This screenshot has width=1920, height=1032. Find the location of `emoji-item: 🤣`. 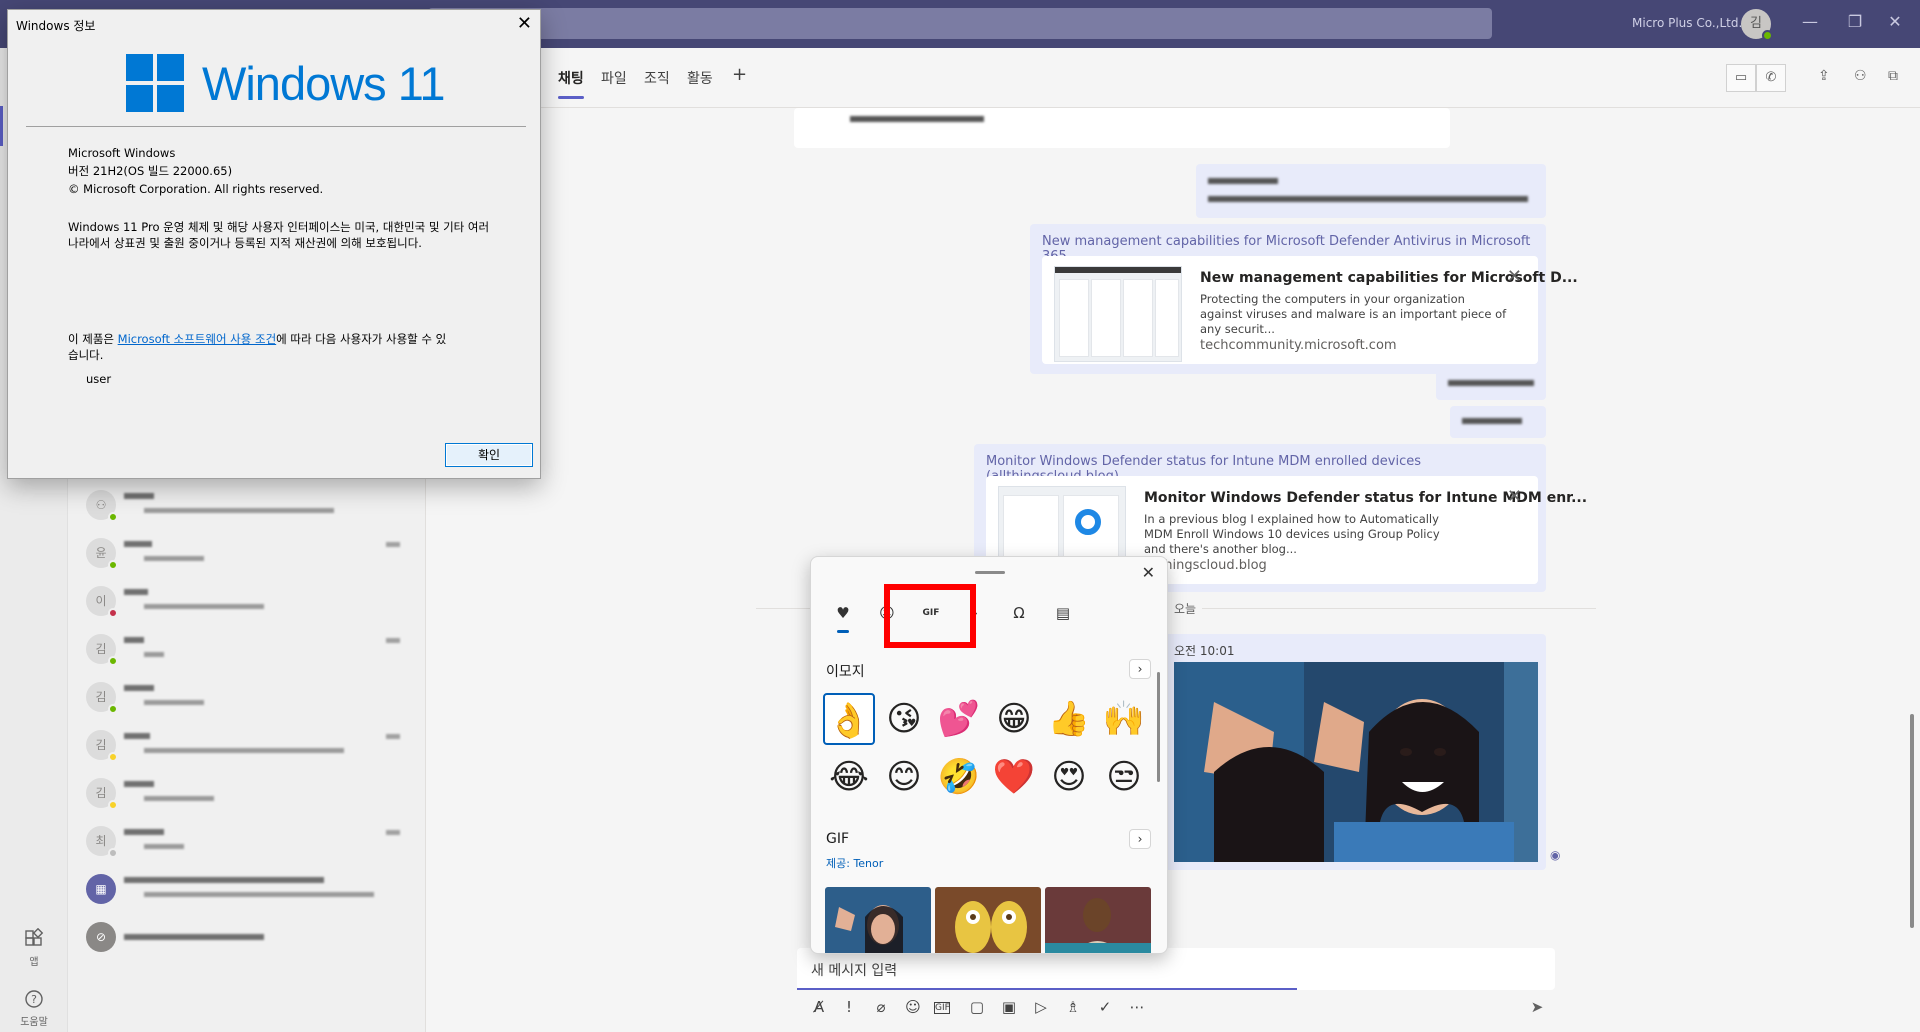

emoji-item: 🤣 is located at coordinates (959, 777).